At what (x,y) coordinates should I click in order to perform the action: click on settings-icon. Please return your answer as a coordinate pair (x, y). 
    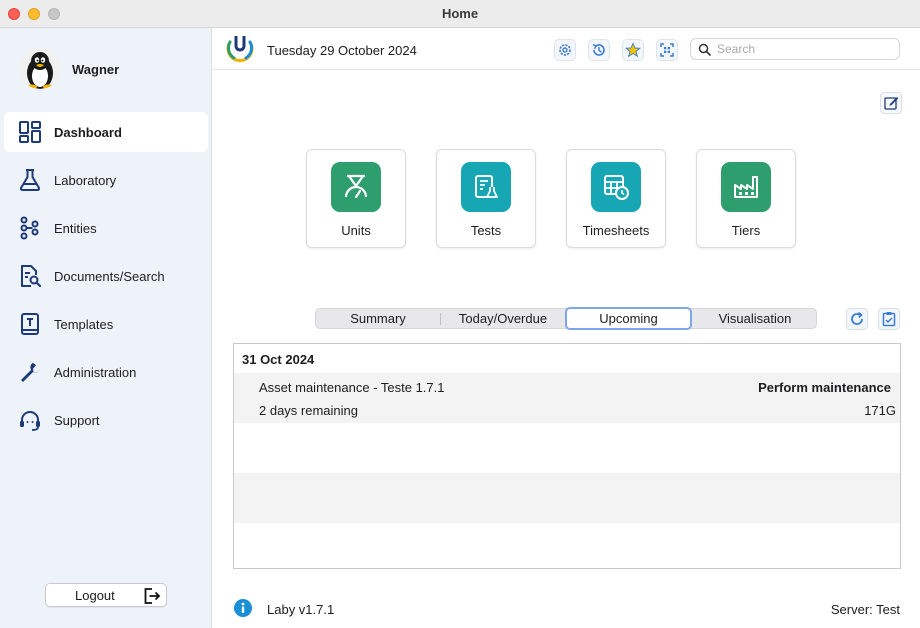
    Looking at the image, I should click on (565, 50).